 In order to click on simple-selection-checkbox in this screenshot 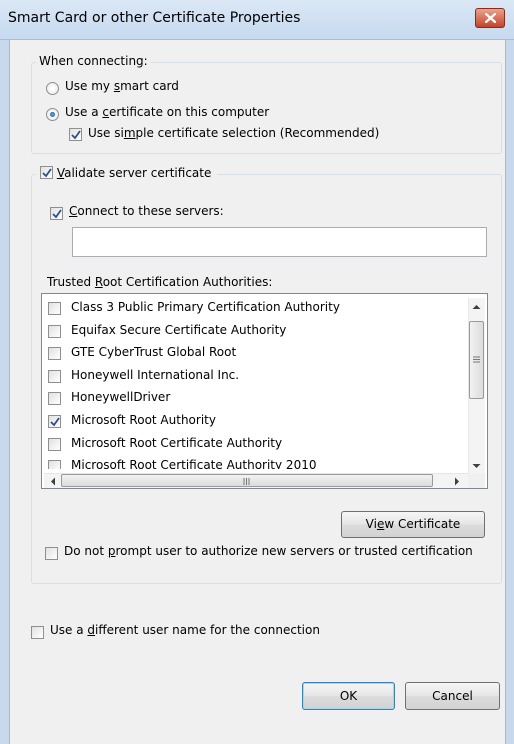, I will do `click(75, 134)`.